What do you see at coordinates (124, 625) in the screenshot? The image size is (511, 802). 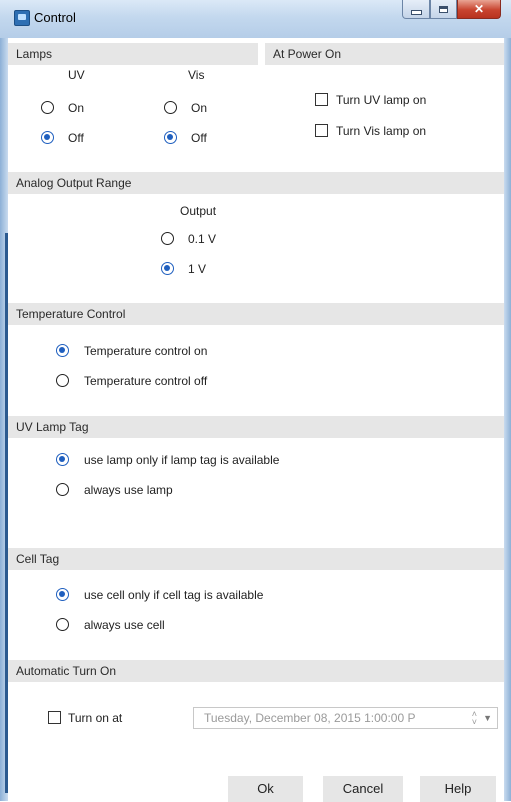 I see `always-use-cell-label: always use cell` at bounding box center [124, 625].